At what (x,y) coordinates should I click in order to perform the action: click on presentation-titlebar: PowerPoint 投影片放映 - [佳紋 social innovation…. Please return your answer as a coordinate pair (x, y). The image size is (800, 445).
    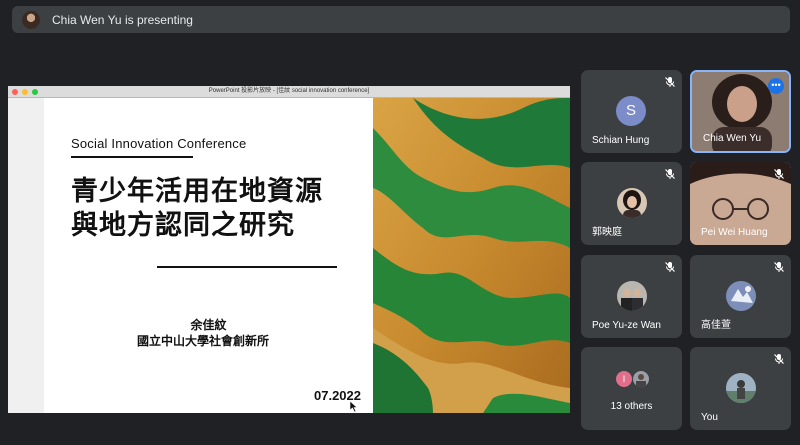
    Looking at the image, I should click on (289, 92).